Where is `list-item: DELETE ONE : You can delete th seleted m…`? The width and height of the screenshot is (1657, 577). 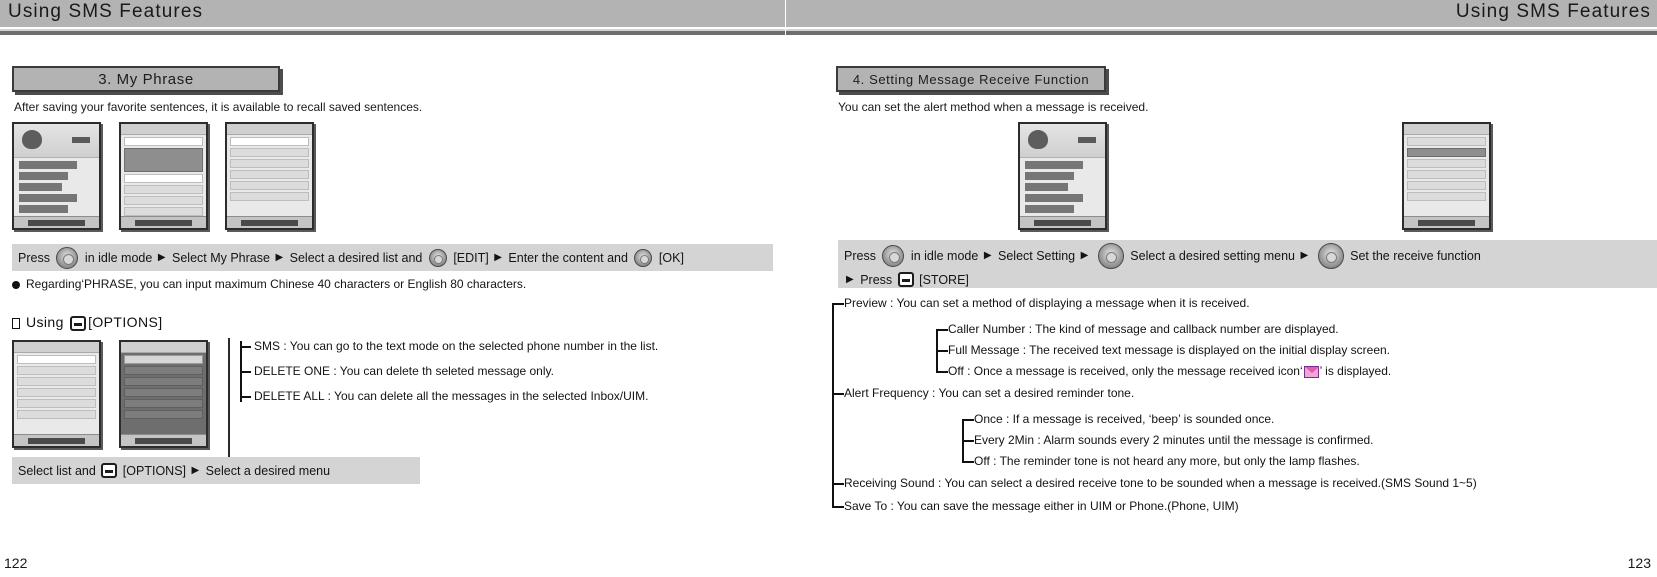
list-item: DELETE ONE : You can delete th seleted m… is located at coordinates (500, 371).